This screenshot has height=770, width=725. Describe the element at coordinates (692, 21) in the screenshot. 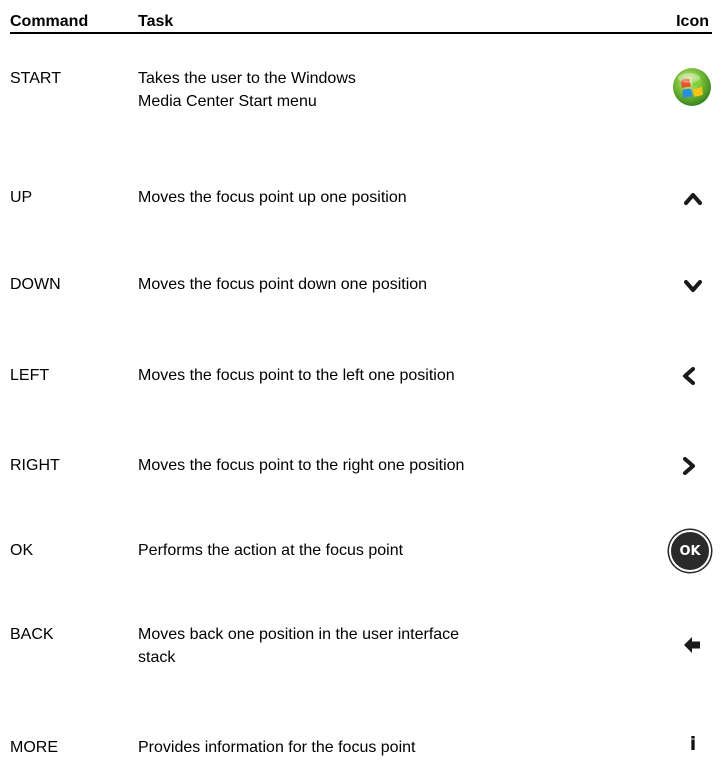

I see `header-icon: Icon` at that location.